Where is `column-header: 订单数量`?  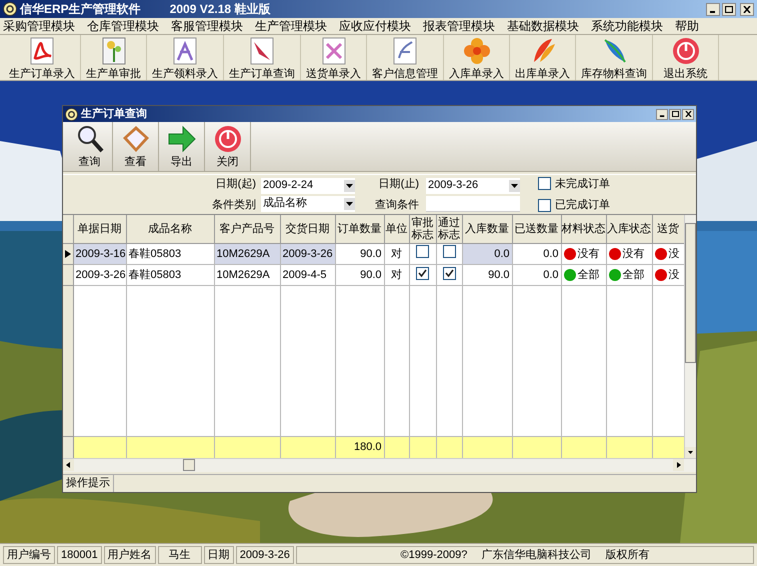
column-header: 订单数量 is located at coordinates (359, 229).